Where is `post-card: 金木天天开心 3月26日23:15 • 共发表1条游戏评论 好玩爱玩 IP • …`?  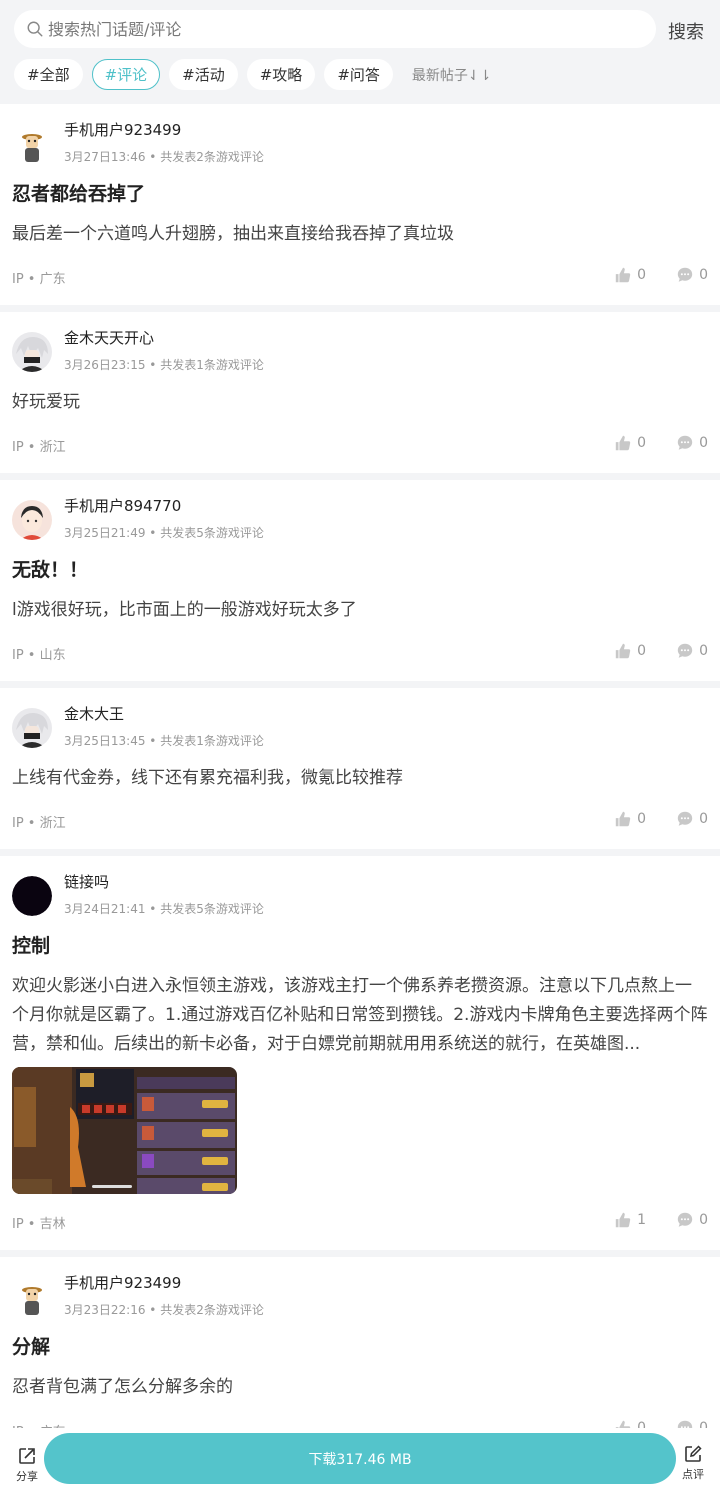
post-card: 金木天天开心 3月26日23:15 • 共发表1条游戏评论 好玩爱玩 IP • … is located at coordinates (360, 392).